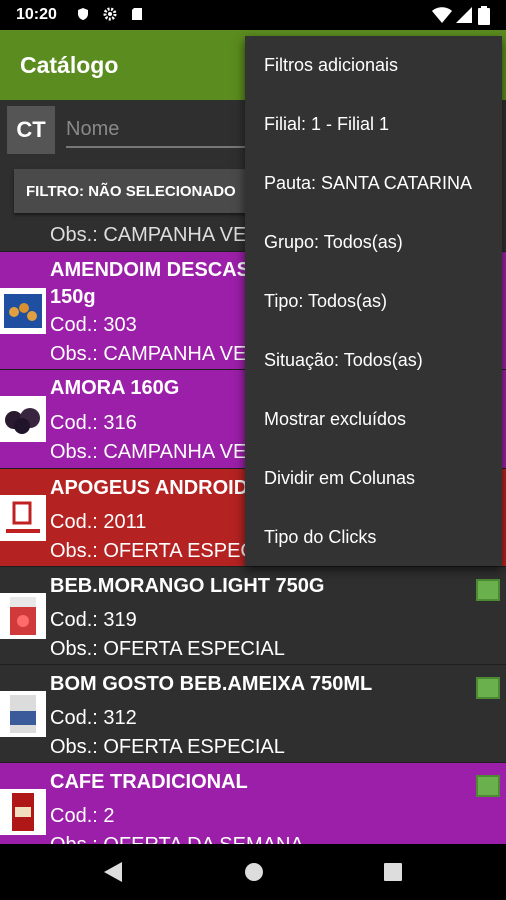  Describe the element at coordinates (149, 488) in the screenshot. I see `item-name: APOGEUS ANDROID` at that location.